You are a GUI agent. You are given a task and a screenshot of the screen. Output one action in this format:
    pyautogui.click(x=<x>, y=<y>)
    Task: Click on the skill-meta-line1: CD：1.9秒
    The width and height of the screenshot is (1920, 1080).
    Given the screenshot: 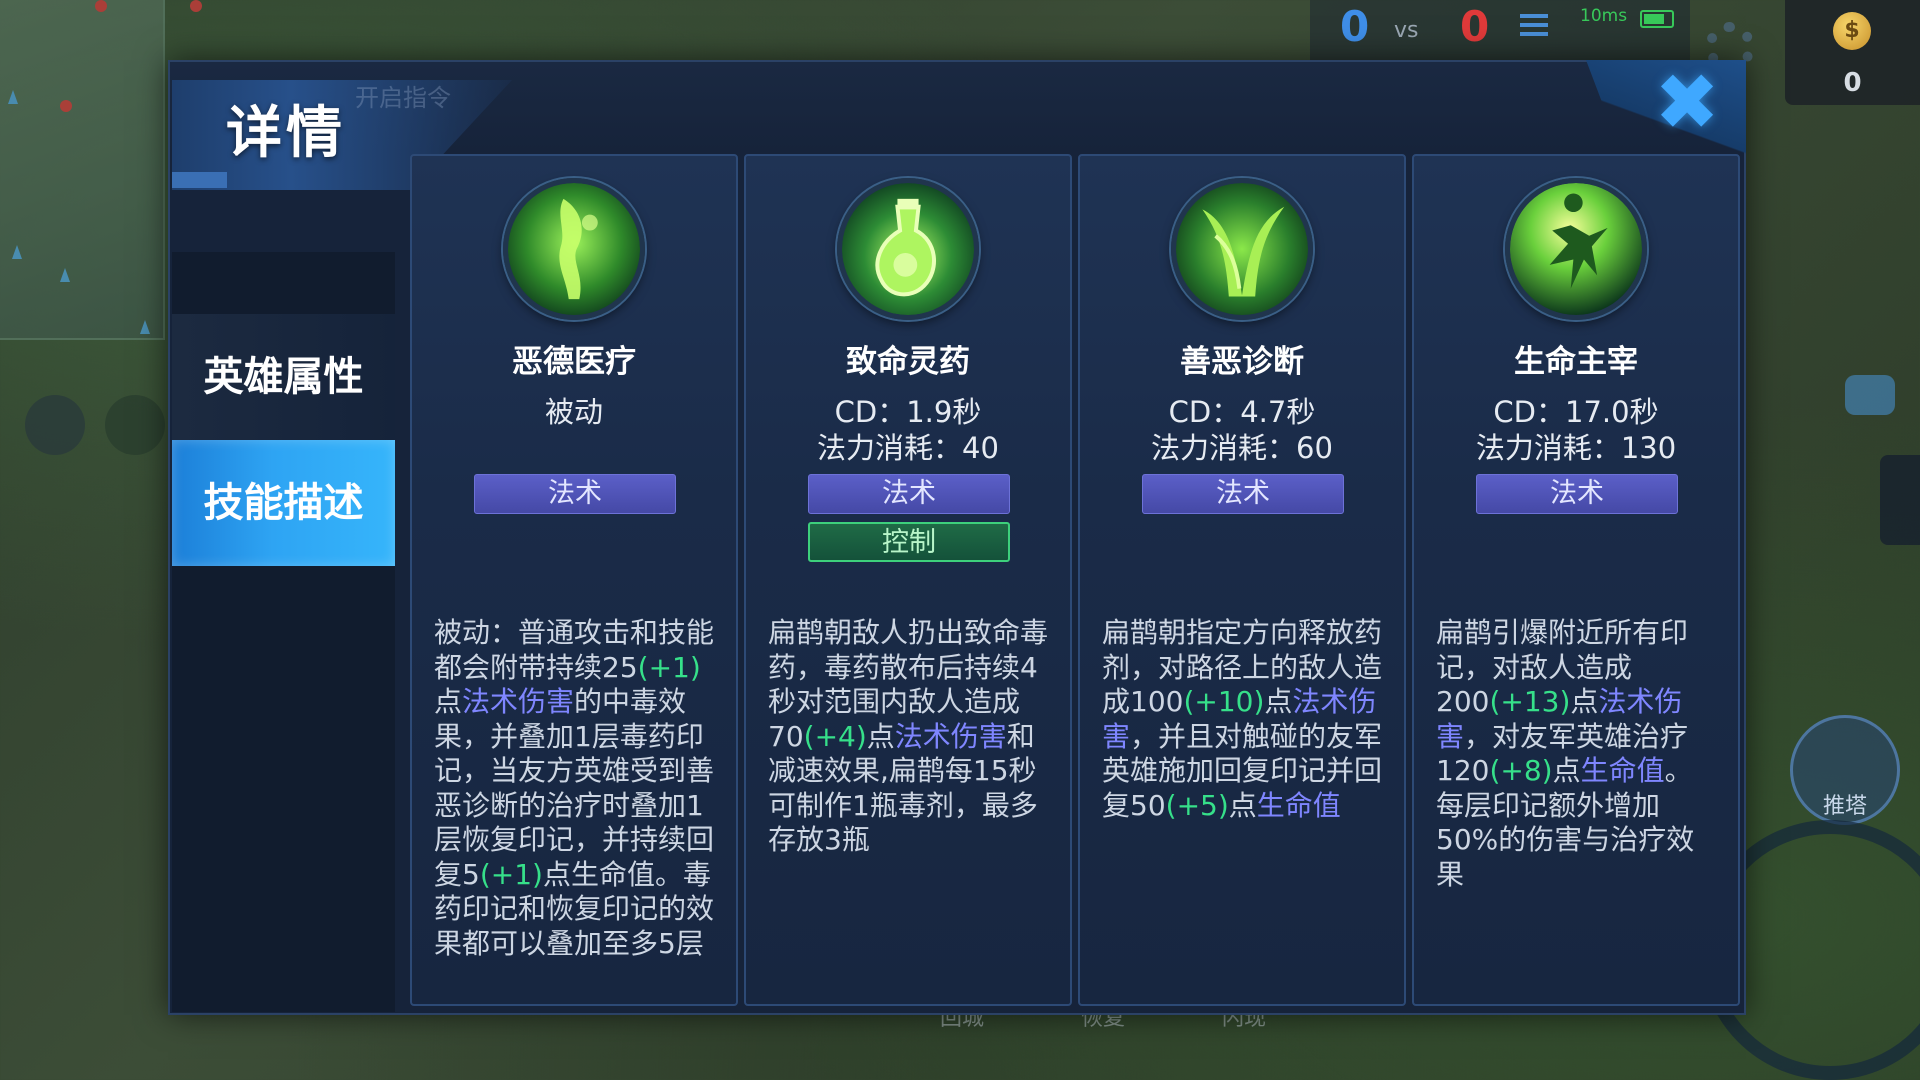 What is the action you would take?
    pyautogui.click(x=908, y=412)
    